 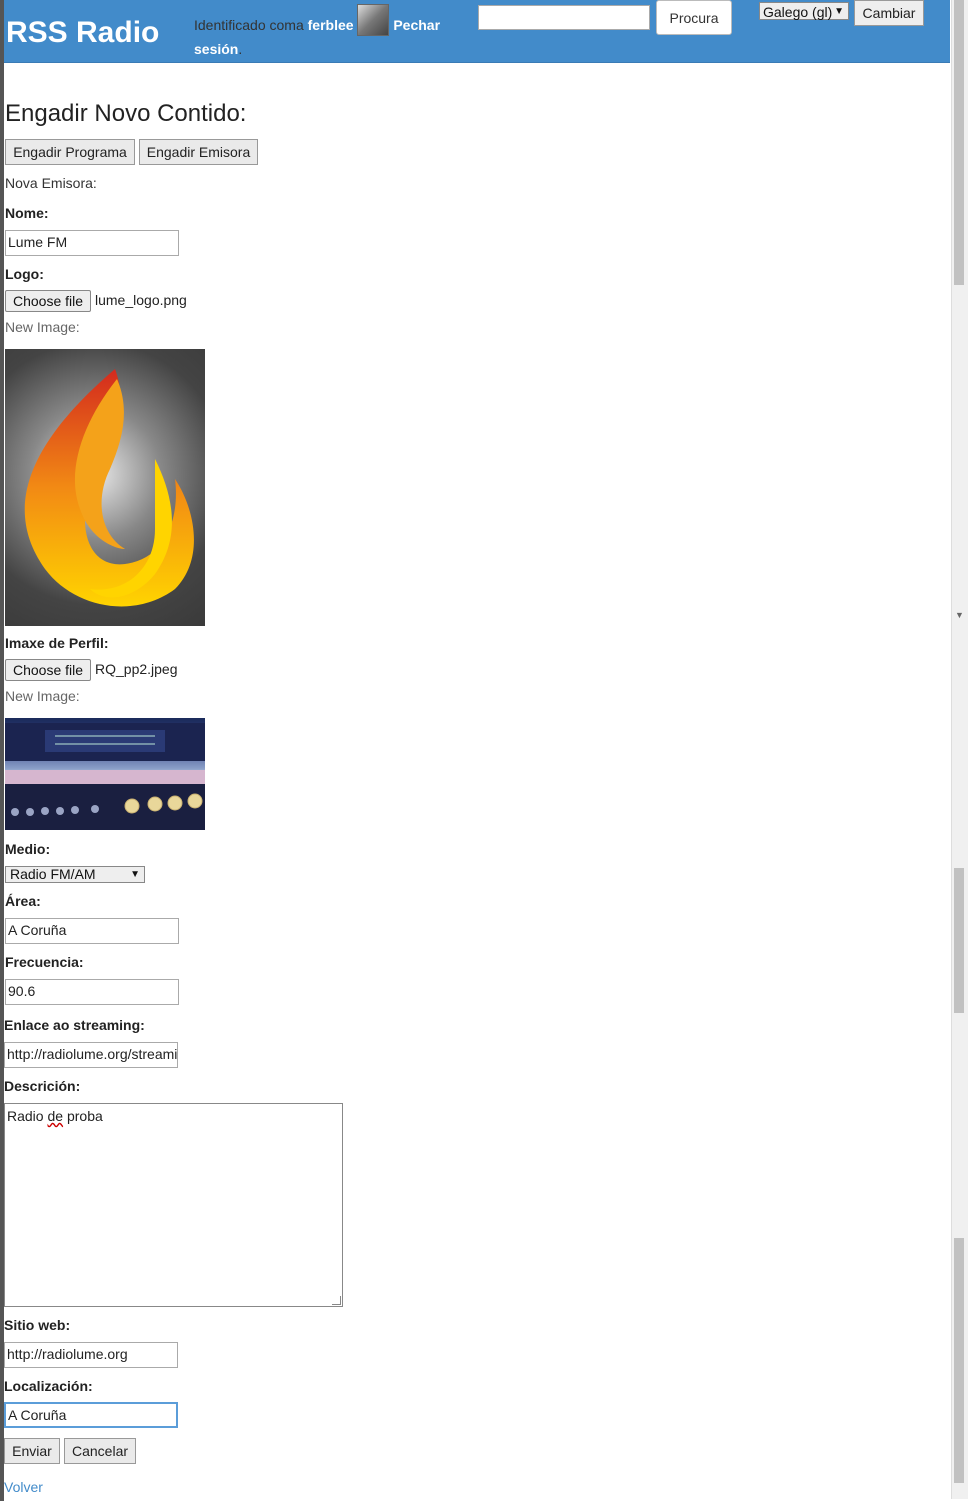 I want to click on radio-receiver-icon, so click(x=105, y=776).